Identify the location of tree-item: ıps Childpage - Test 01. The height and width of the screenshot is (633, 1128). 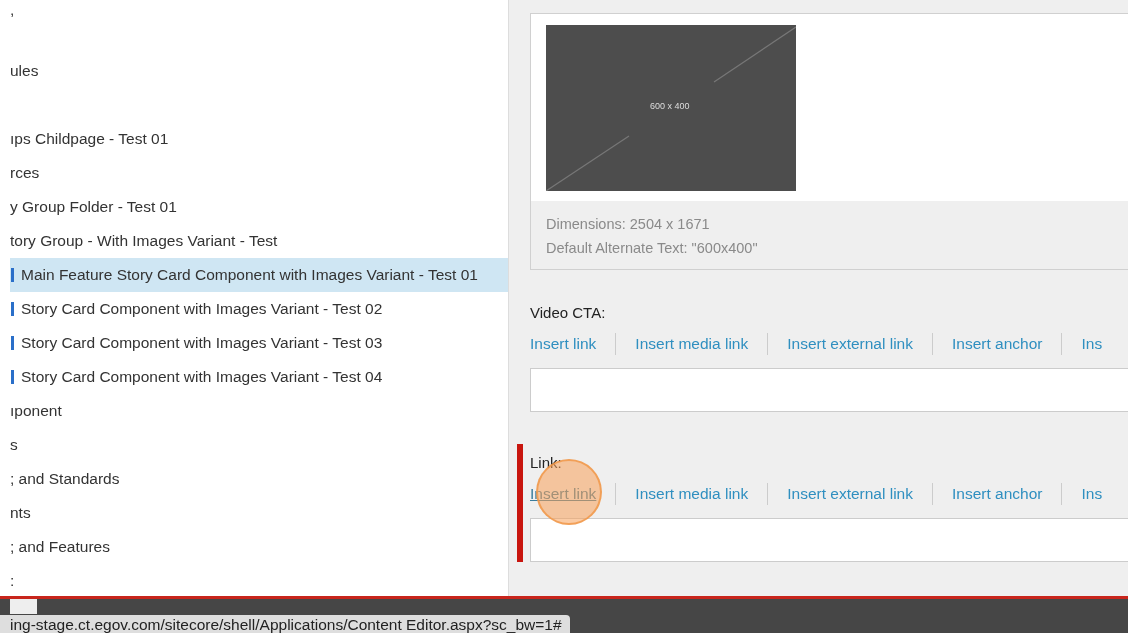
(259, 122).